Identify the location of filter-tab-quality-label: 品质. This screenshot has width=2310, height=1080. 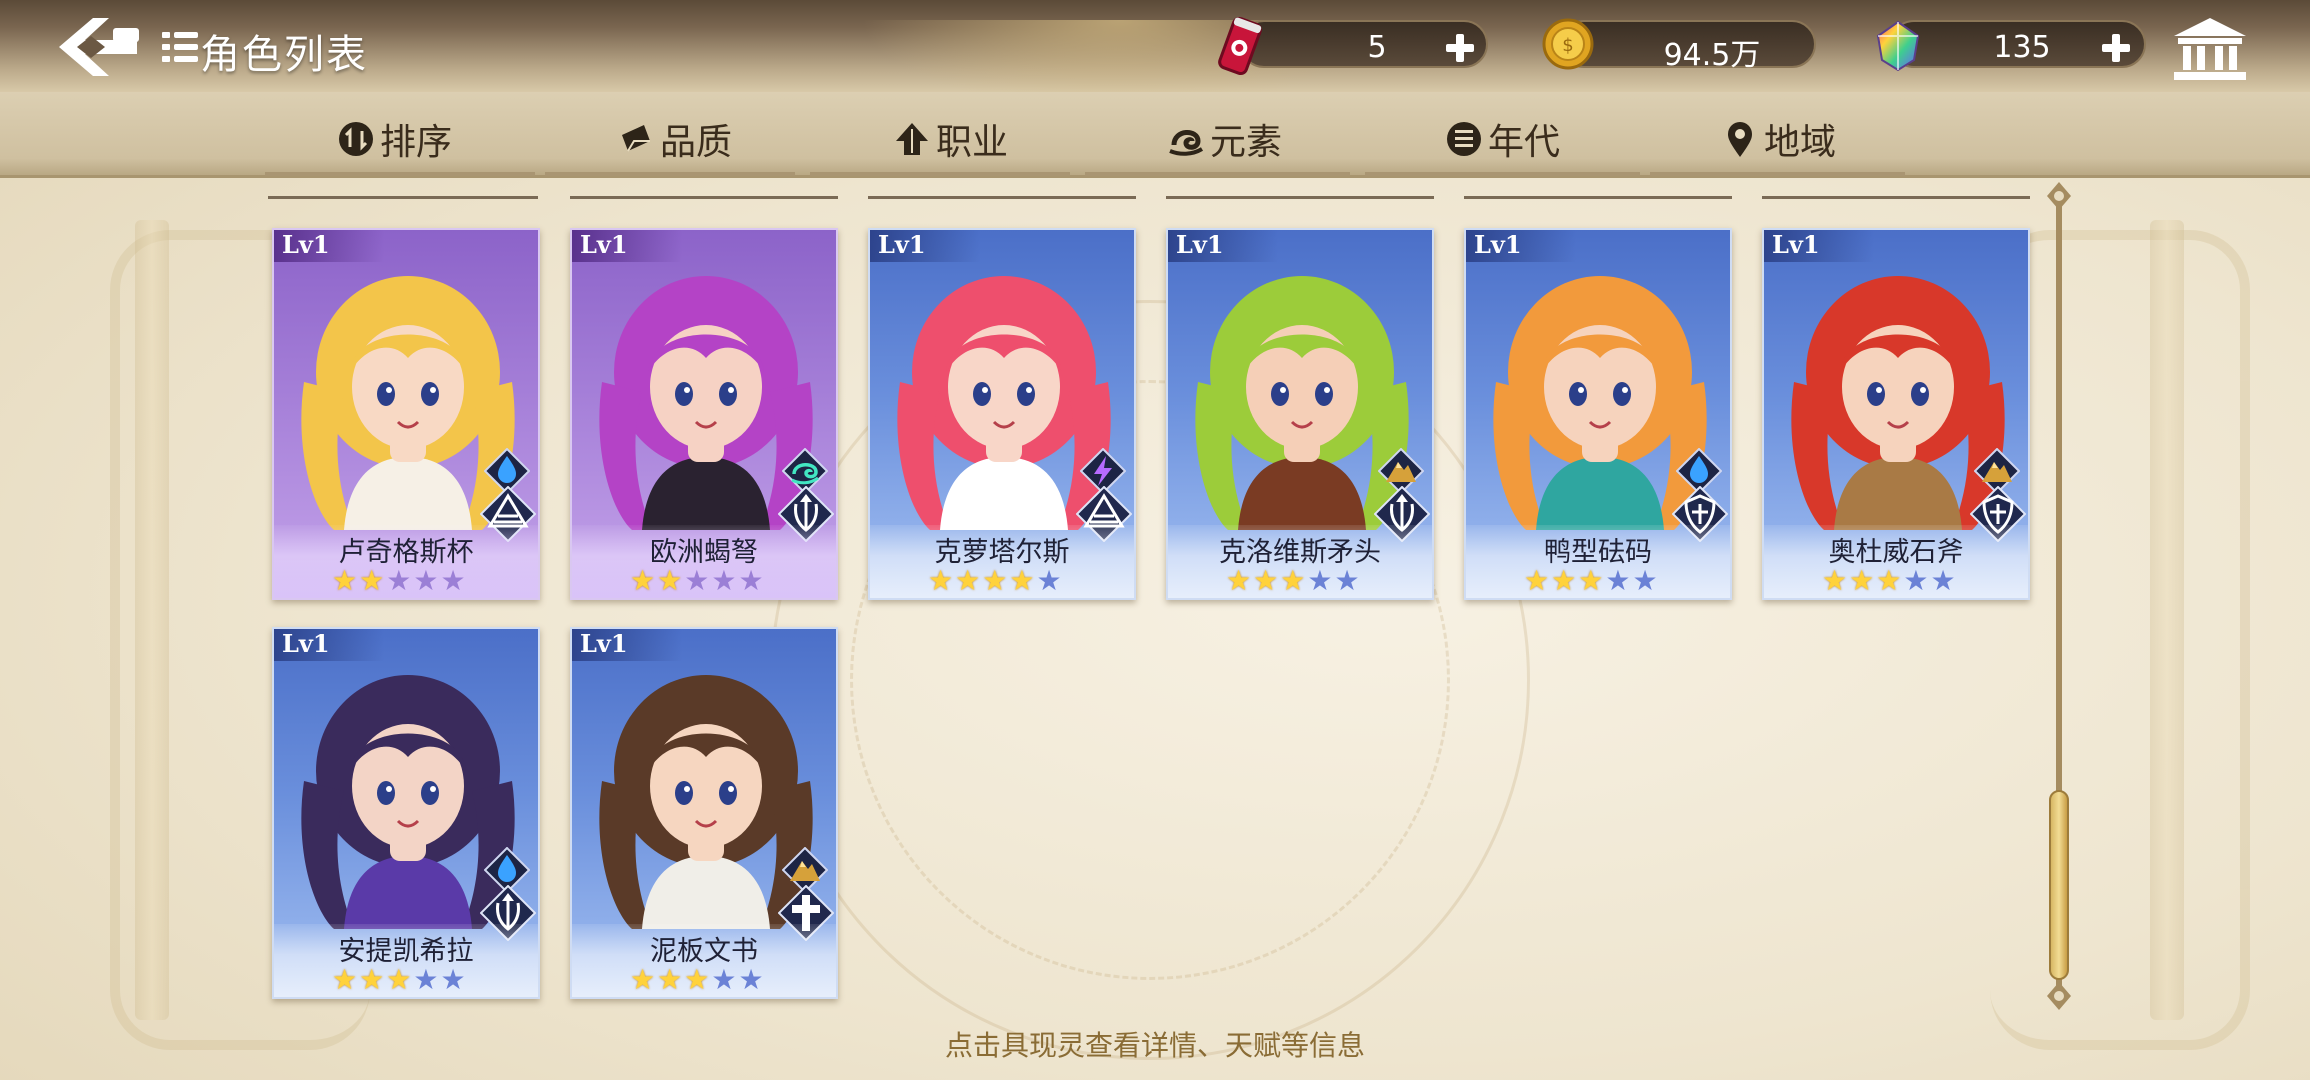
(696, 142).